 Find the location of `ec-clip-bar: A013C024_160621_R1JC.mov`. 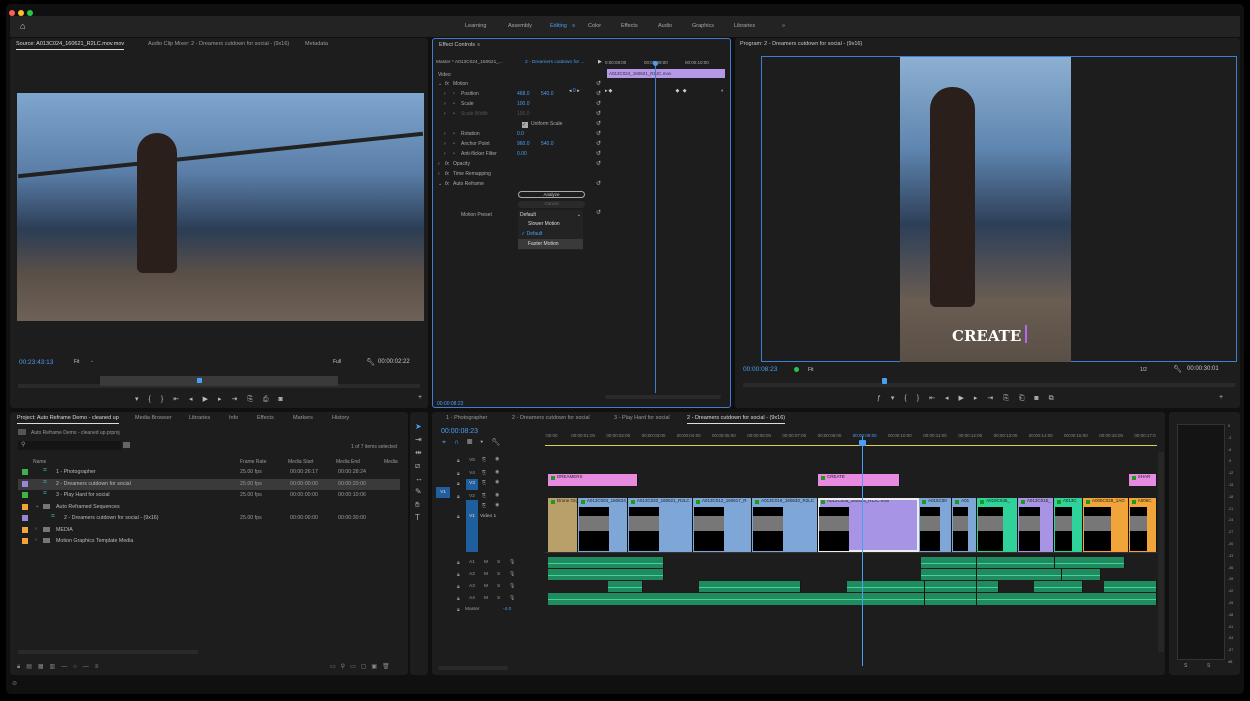

ec-clip-bar: A013C024_160621_R1JC.mov is located at coordinates (666, 73).